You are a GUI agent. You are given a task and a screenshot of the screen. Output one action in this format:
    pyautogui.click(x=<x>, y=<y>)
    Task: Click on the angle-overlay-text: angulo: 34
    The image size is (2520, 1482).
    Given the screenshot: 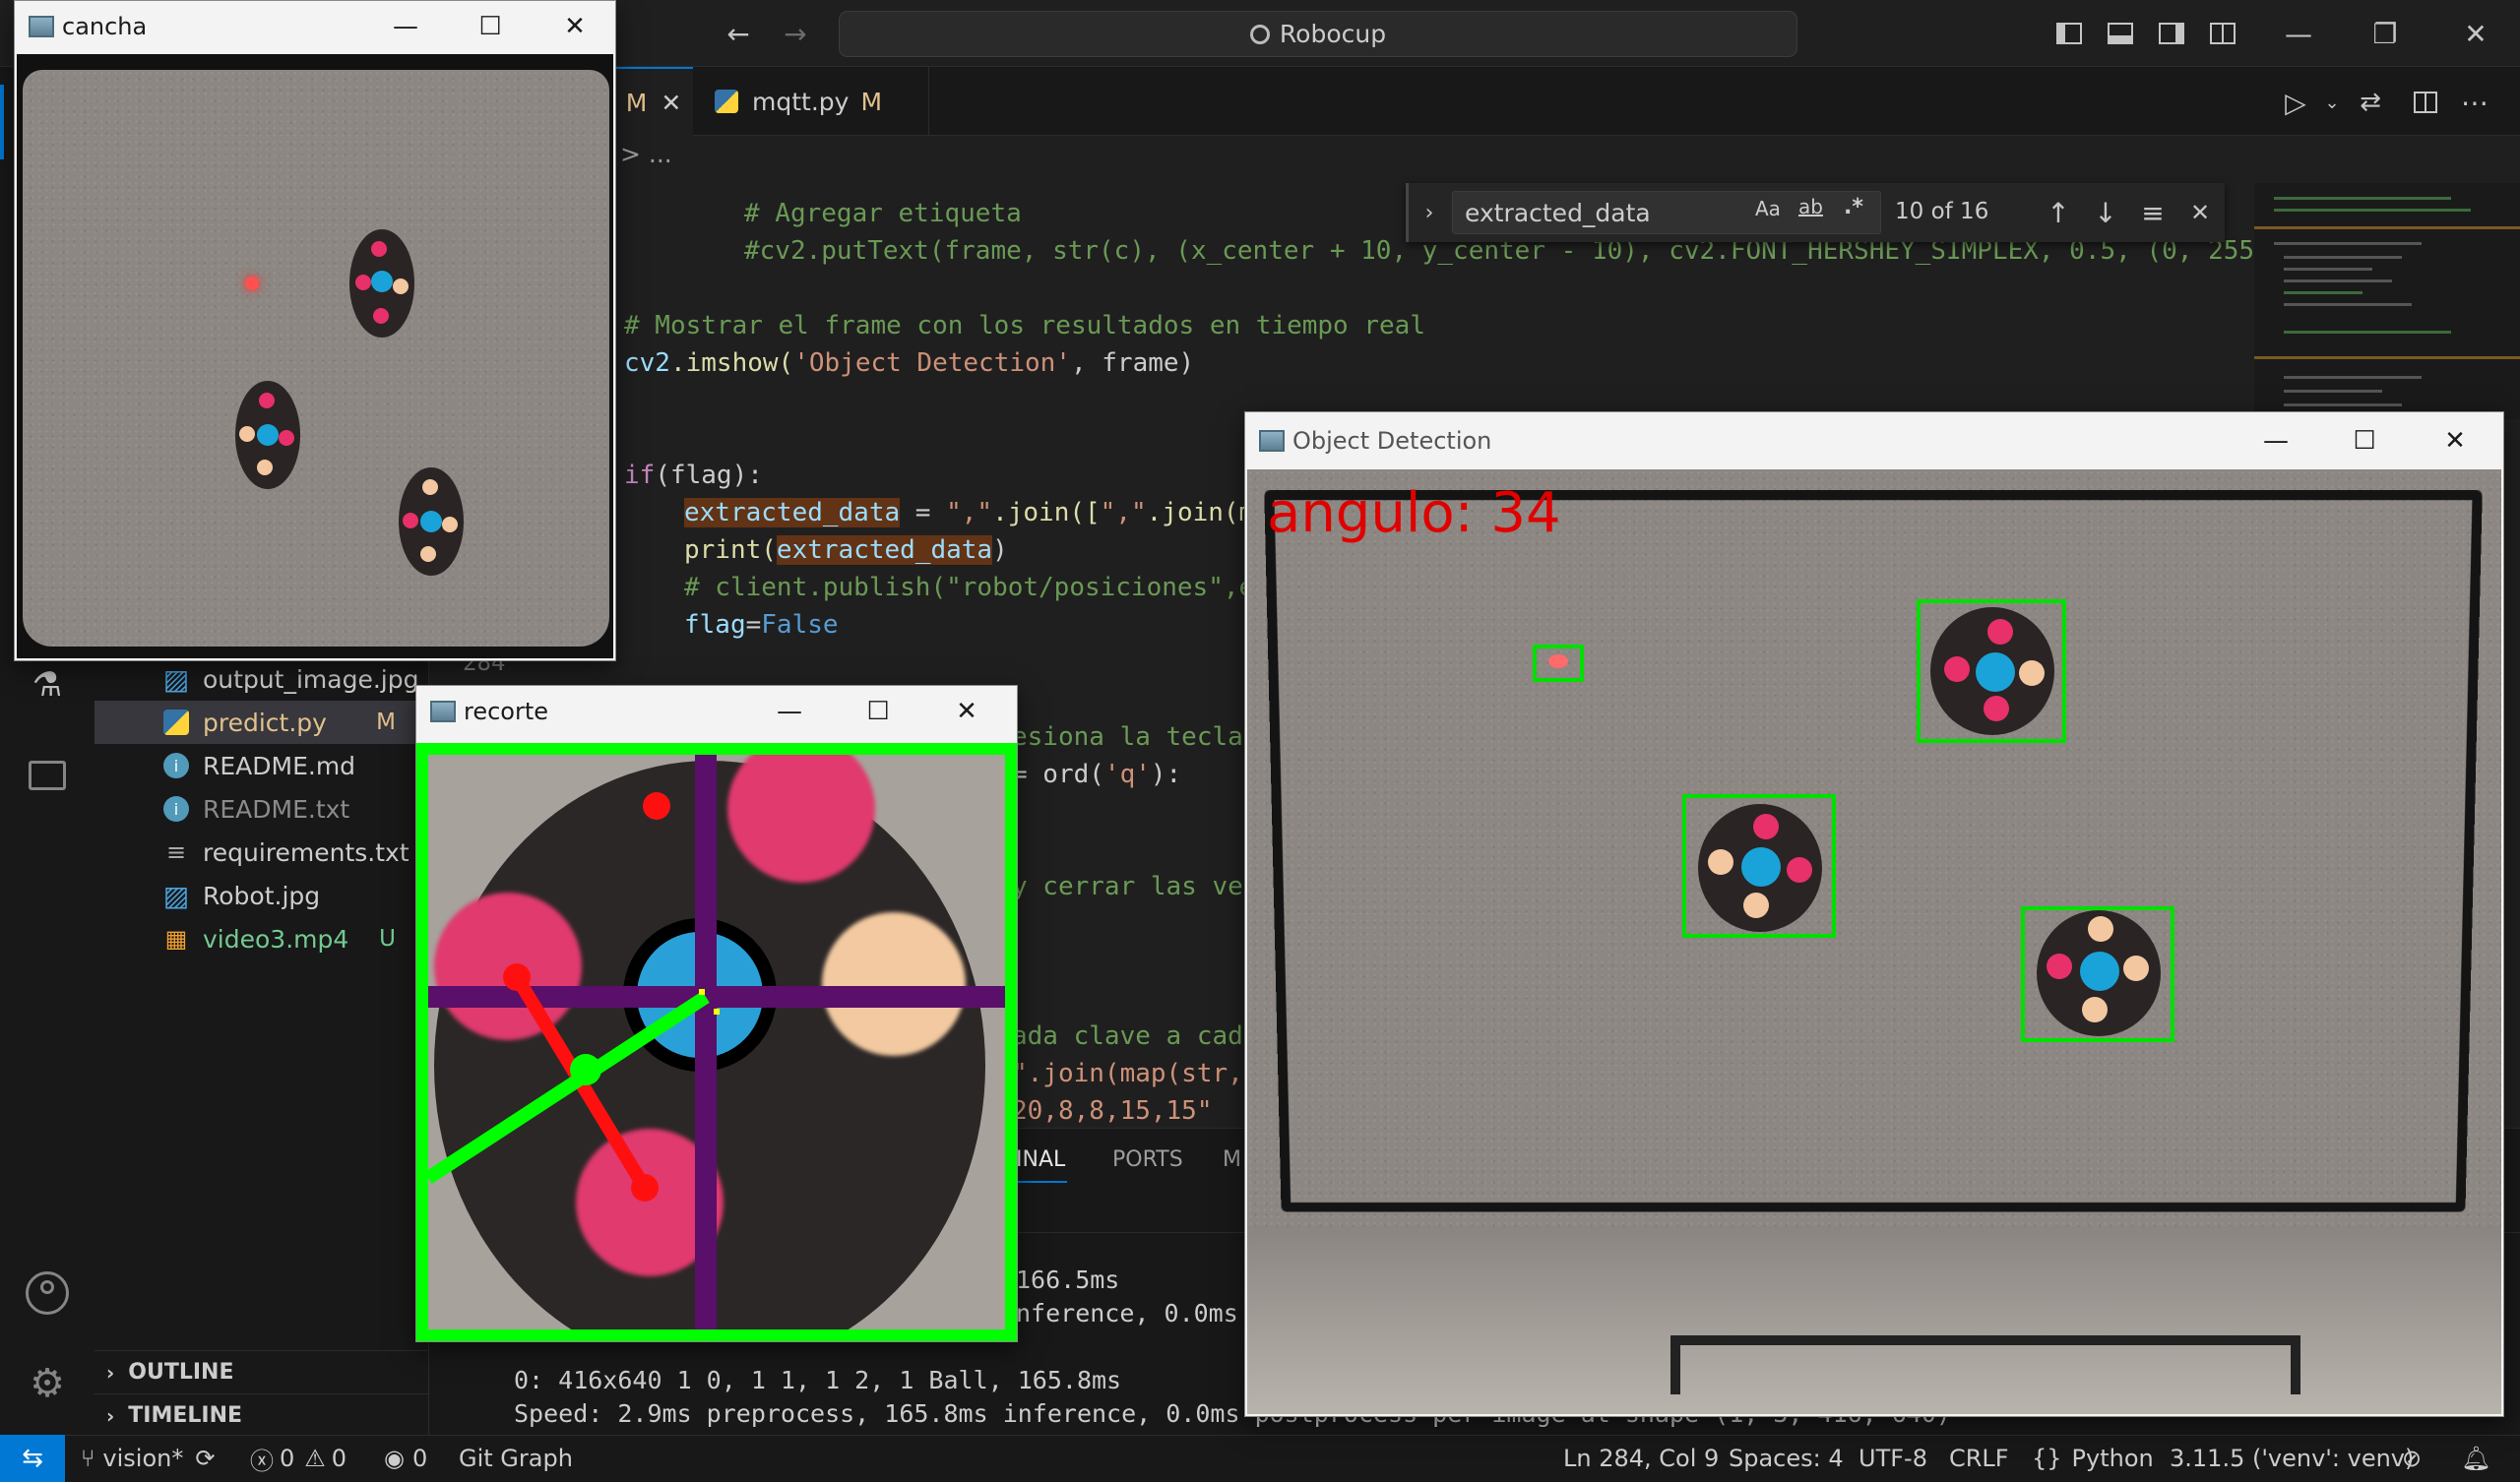 What is the action you would take?
    pyautogui.click(x=1414, y=513)
    